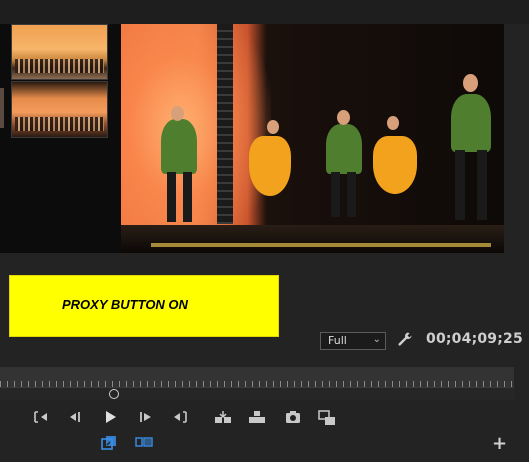  I want to click on export-frame-button, so click(293, 418).